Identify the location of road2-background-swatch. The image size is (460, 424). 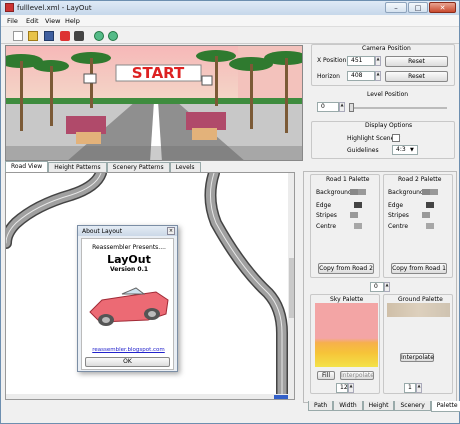
(426, 192).